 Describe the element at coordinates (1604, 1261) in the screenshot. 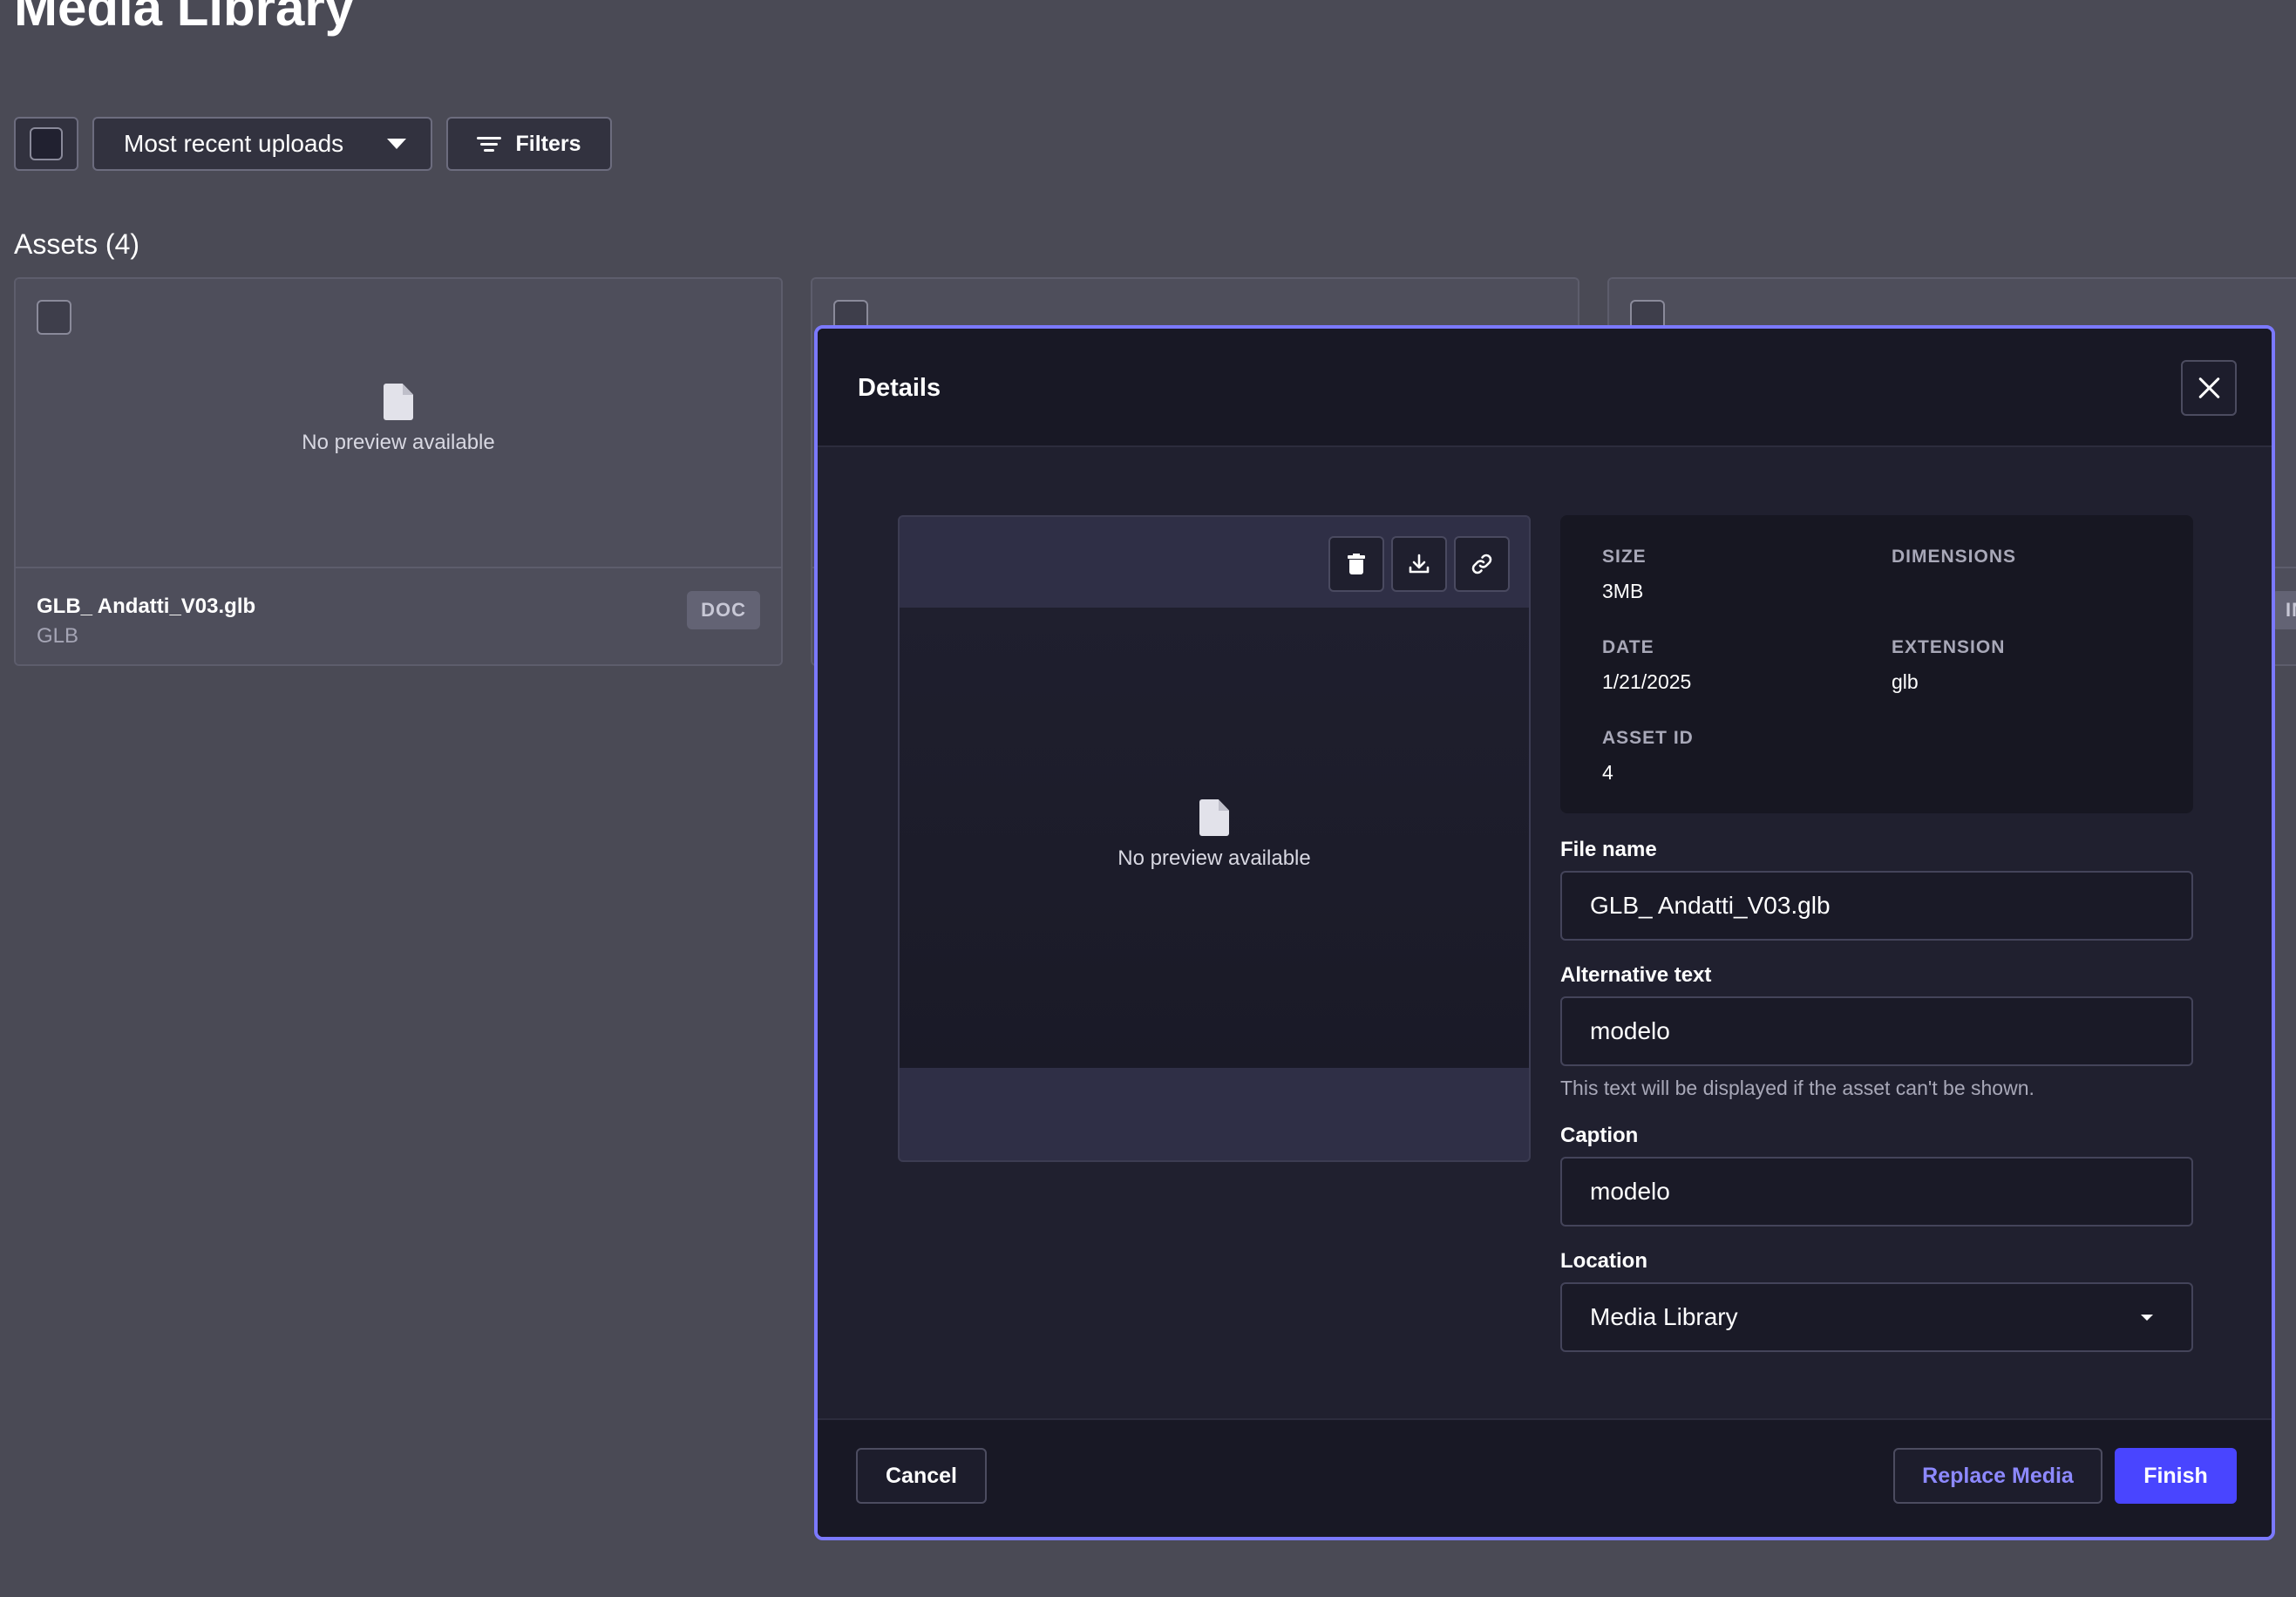

I see `location-label: Location` at that location.